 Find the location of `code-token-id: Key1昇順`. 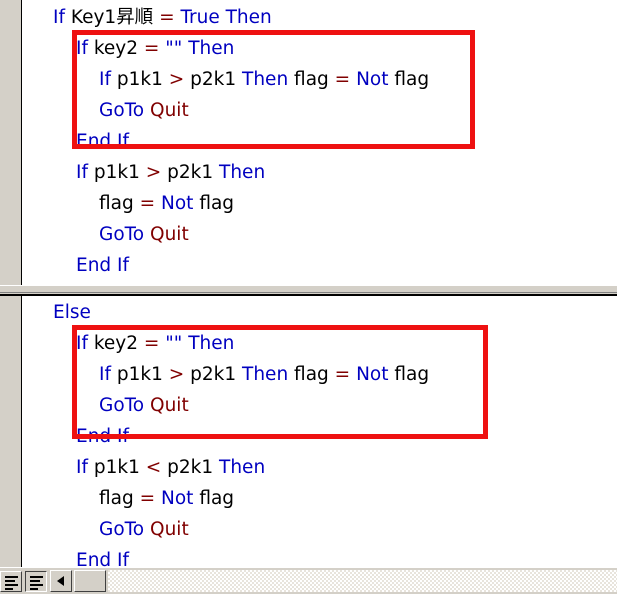

code-token-id: Key1昇順 is located at coordinates (115, 17).